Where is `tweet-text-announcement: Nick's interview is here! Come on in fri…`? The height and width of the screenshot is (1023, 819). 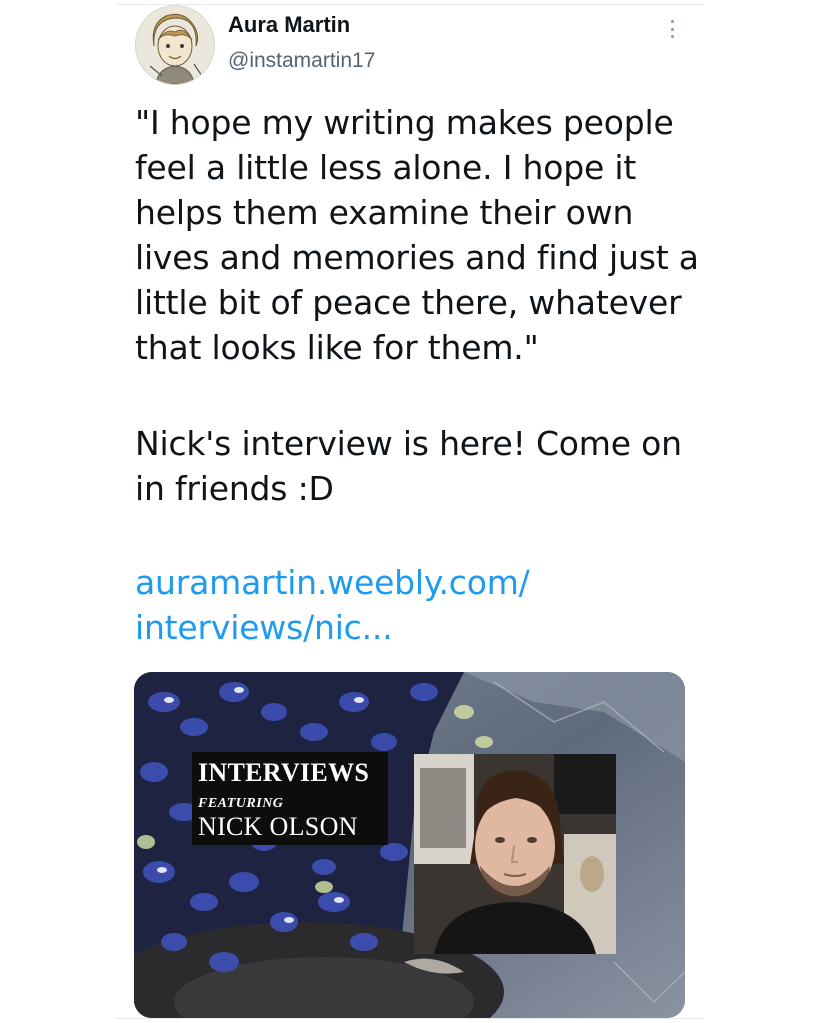 tweet-text-announcement: Nick's interview is here! Come on in fri… is located at coordinates (408, 466).